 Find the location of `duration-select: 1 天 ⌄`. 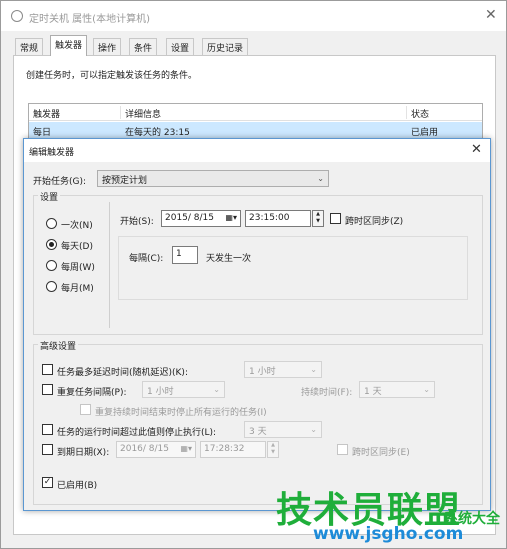

duration-select: 1 天 ⌄ is located at coordinates (397, 389).